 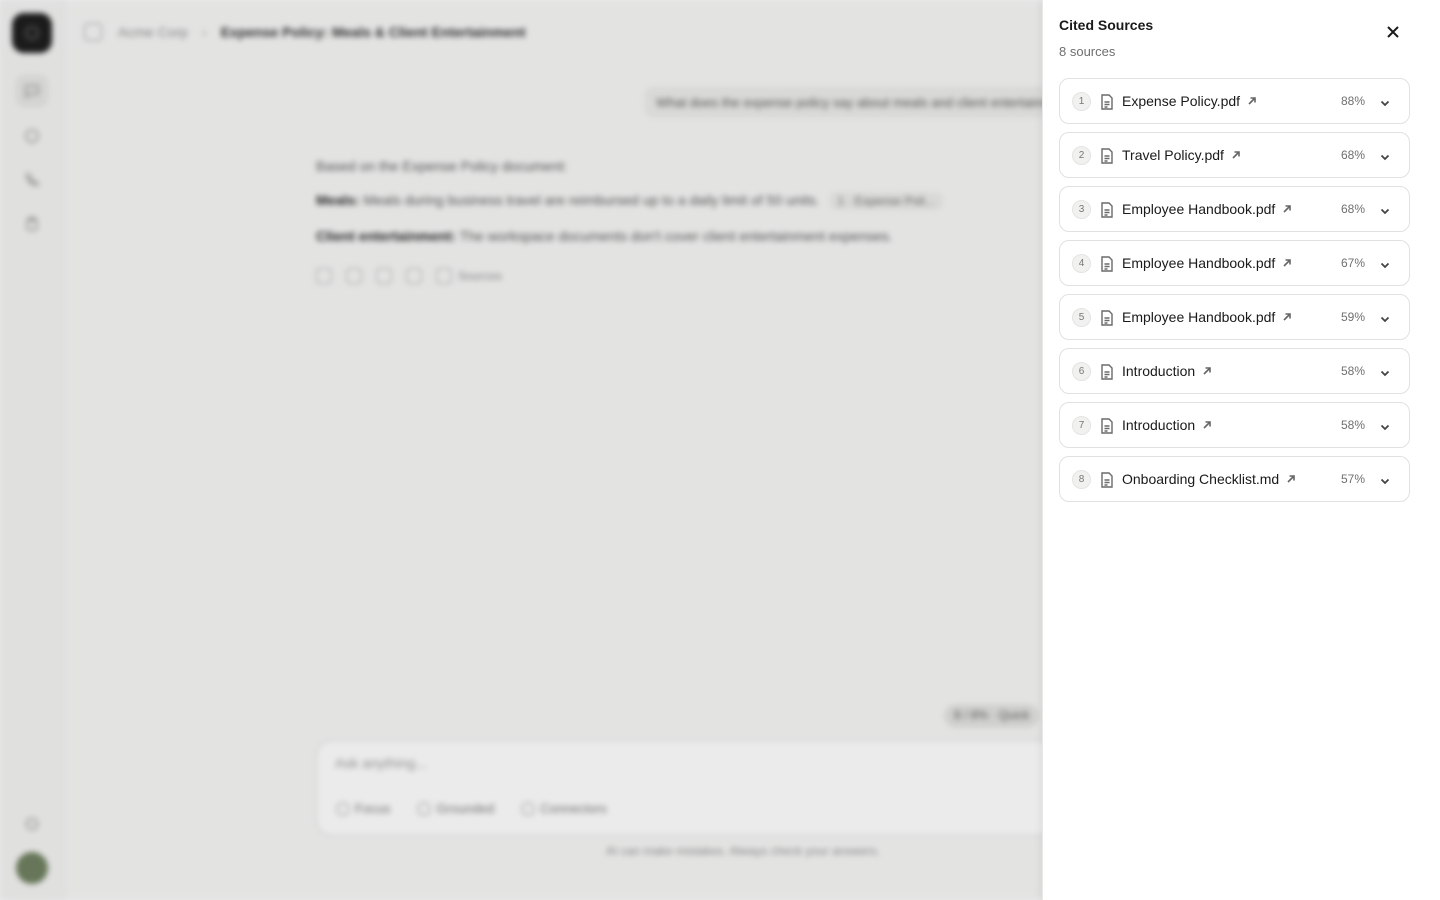 What do you see at coordinates (1081, 479) in the screenshot?
I see `source-number: 8` at bounding box center [1081, 479].